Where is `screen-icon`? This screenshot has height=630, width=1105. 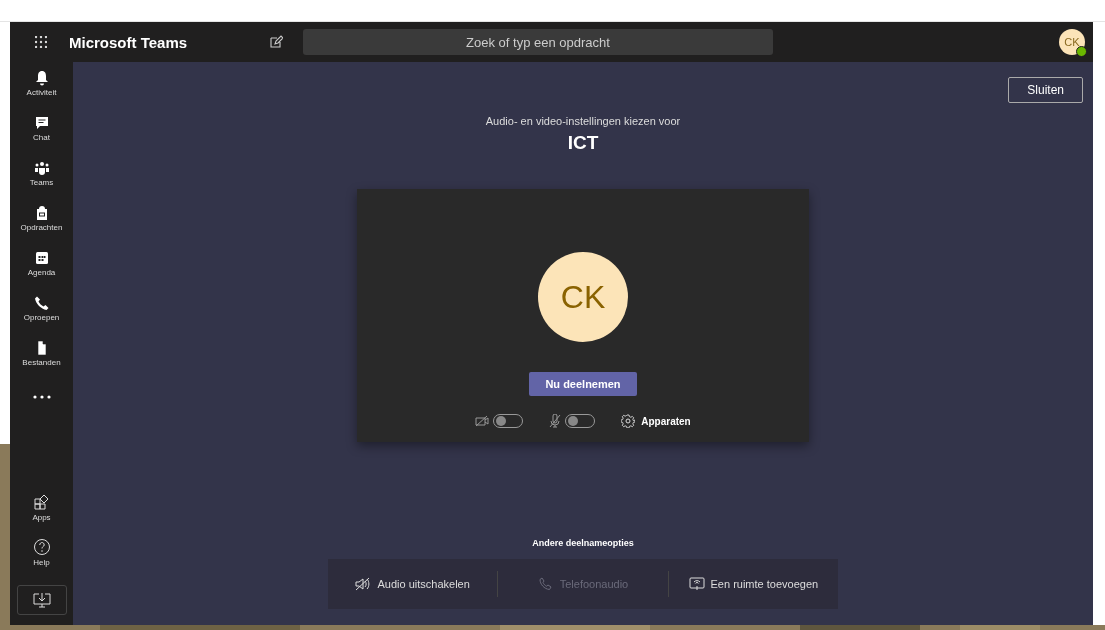
screen-icon is located at coordinates (696, 584).